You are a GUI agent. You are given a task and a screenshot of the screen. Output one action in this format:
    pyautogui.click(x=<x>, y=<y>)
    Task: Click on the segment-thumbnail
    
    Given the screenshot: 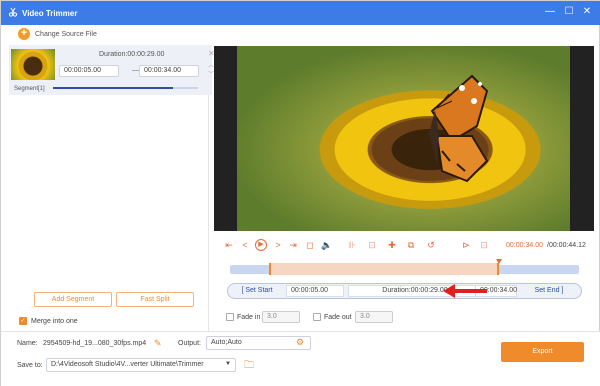 What is the action you would take?
    pyautogui.click(x=33, y=64)
    